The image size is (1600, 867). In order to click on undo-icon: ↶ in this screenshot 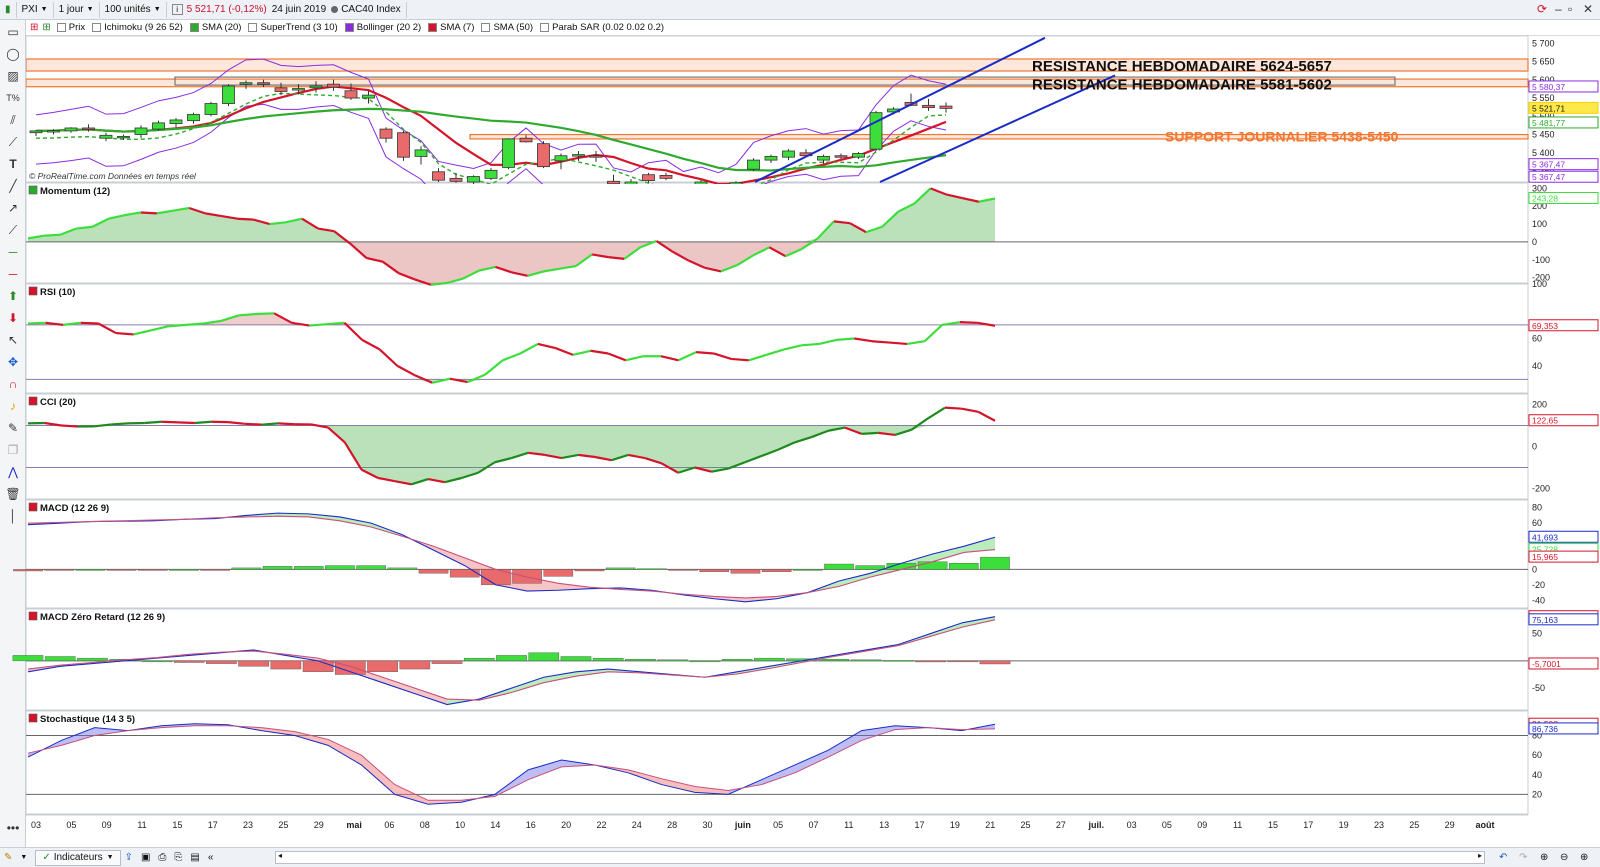, I will do `click(1503, 857)`.